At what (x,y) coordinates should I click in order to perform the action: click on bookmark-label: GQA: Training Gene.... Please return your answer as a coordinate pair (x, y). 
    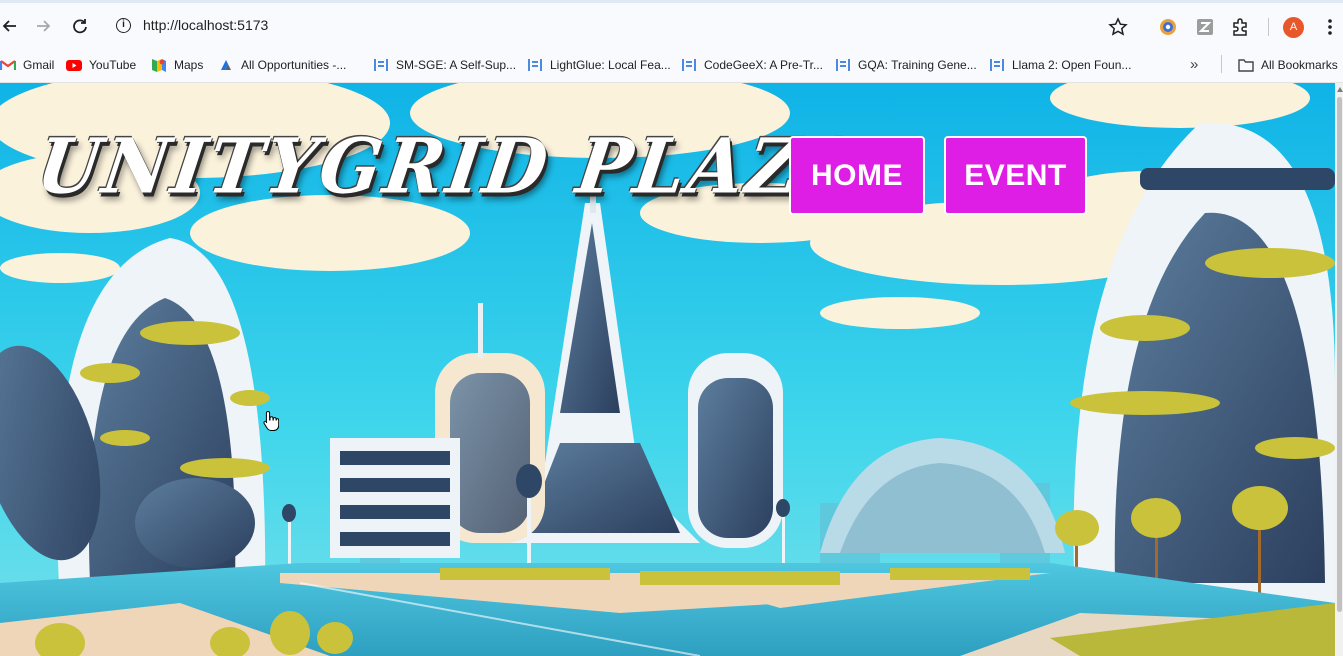
    Looking at the image, I should click on (917, 65).